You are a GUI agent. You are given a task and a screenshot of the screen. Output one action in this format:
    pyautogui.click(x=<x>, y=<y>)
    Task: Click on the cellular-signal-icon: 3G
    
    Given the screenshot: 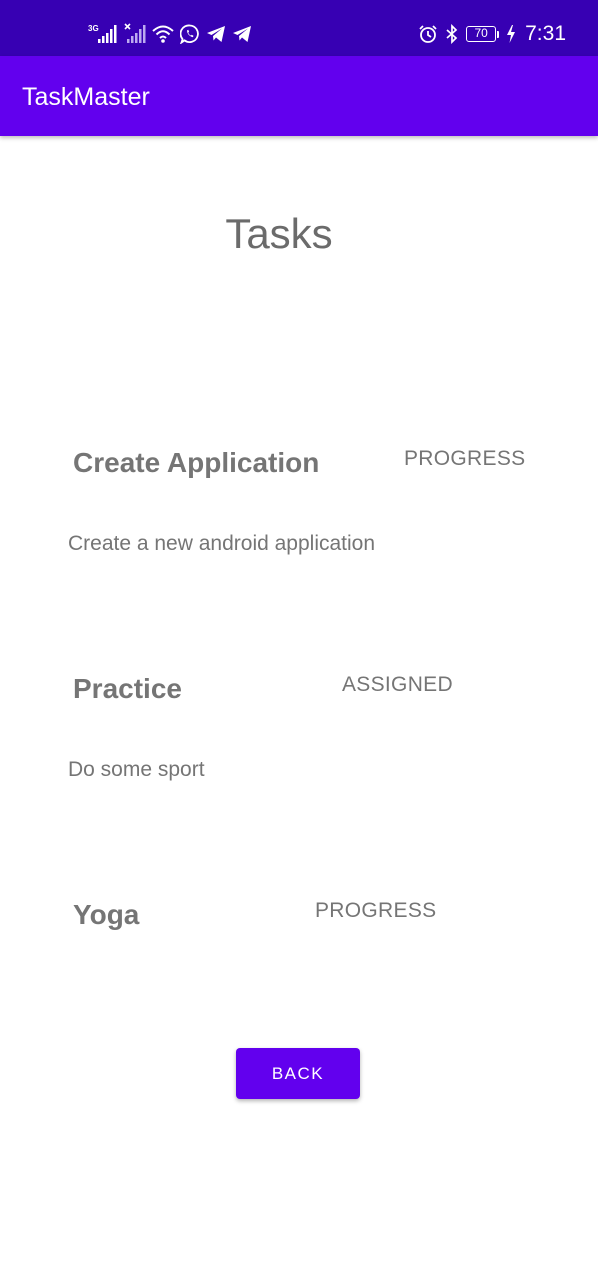 What is the action you would take?
    pyautogui.click(x=103, y=34)
    